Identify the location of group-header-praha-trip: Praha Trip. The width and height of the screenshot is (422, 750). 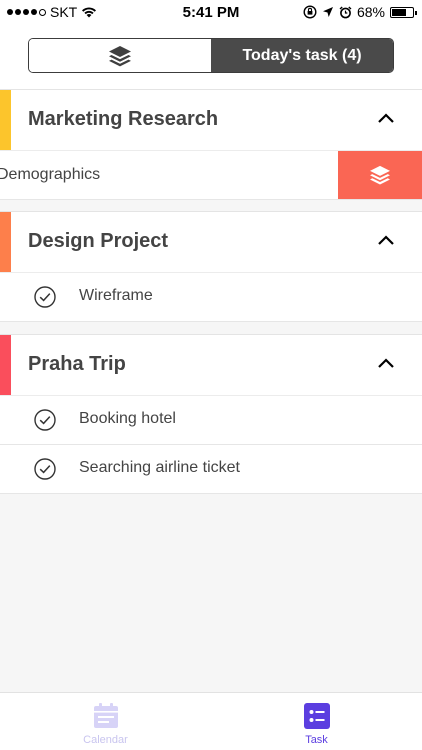
(211, 365).